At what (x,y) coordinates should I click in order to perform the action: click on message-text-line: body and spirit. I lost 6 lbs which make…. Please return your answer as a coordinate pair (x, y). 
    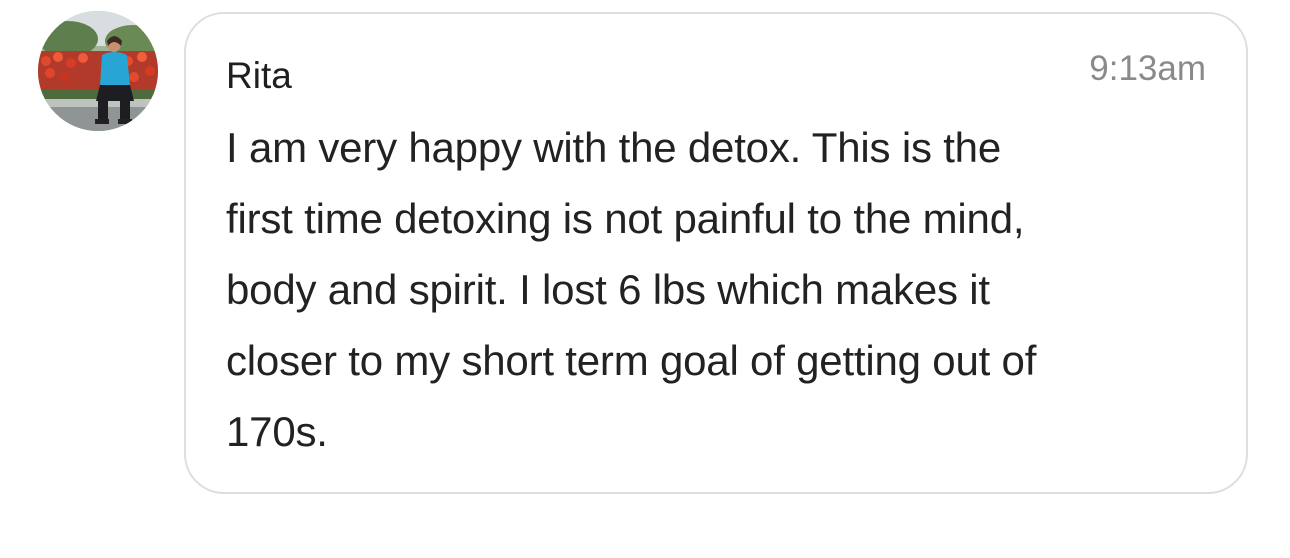
    Looking at the image, I should click on (608, 289).